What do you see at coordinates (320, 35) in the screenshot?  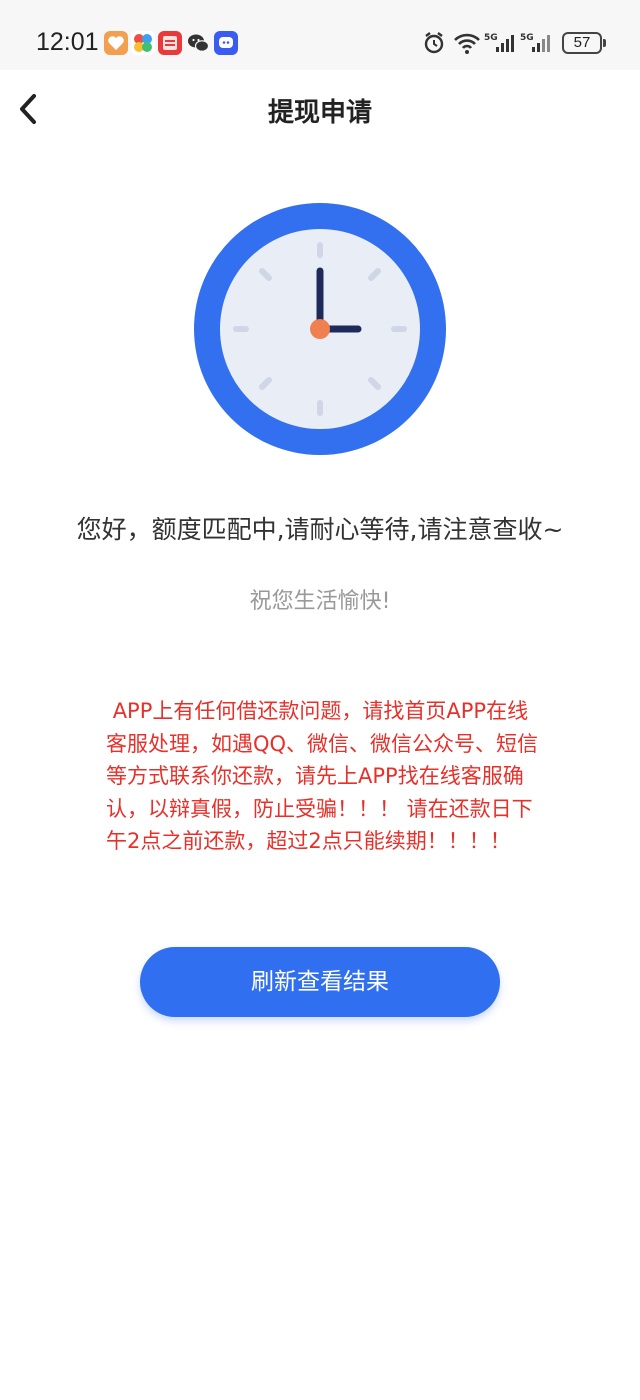 I see `status-bar: 12:01 5G 5G 57` at bounding box center [320, 35].